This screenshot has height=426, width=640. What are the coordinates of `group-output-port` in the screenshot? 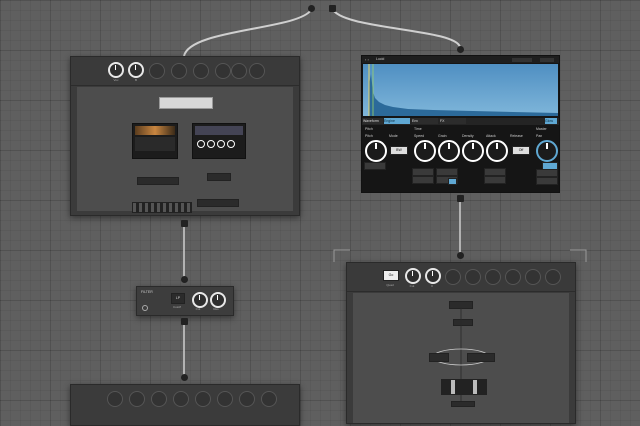 It's located at (184, 223).